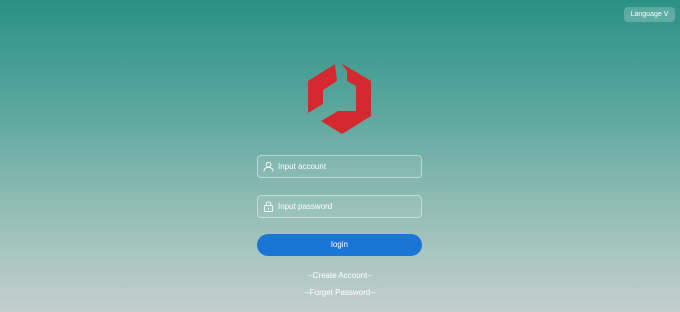 The width and height of the screenshot is (680, 312). Describe the element at coordinates (348, 206) in the screenshot. I see `password-input` at that location.